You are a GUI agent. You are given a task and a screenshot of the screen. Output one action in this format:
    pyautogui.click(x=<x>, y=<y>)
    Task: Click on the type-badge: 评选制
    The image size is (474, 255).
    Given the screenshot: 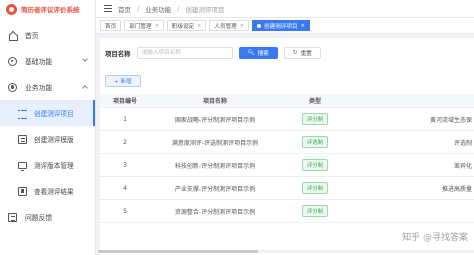 What is the action you would take?
    pyautogui.click(x=315, y=142)
    